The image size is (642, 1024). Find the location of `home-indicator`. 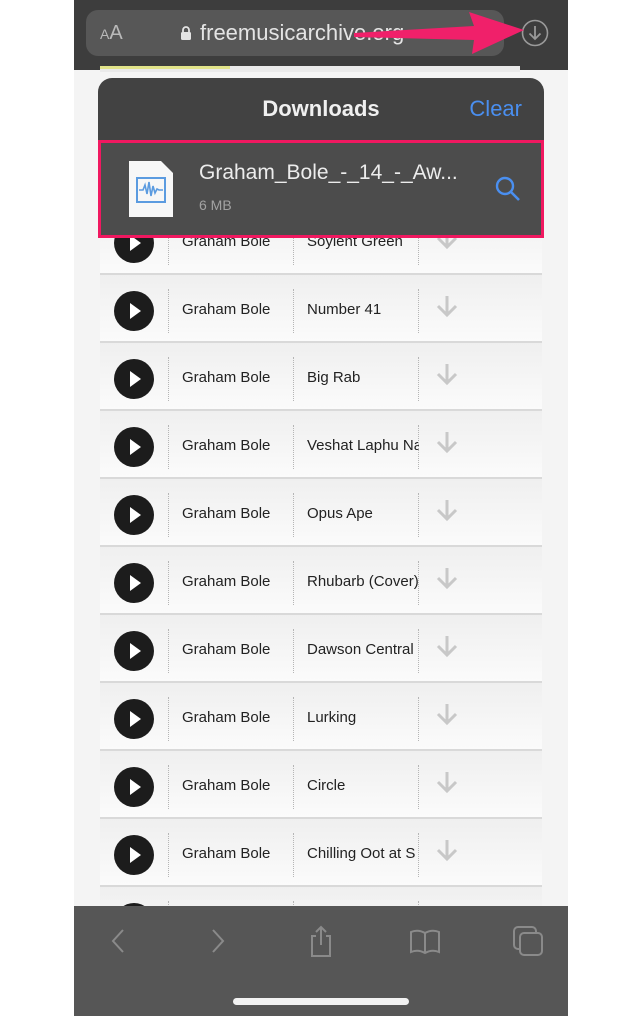

home-indicator is located at coordinates (321, 1001).